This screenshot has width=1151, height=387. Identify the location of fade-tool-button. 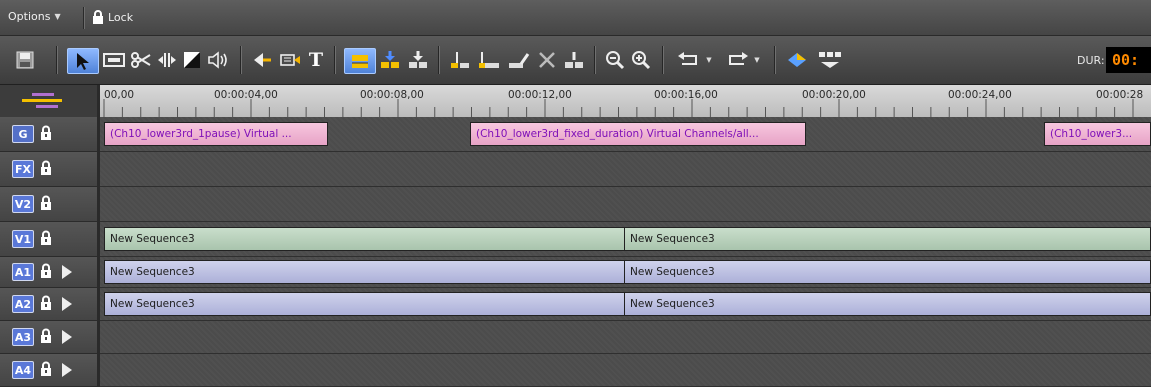
(192, 60).